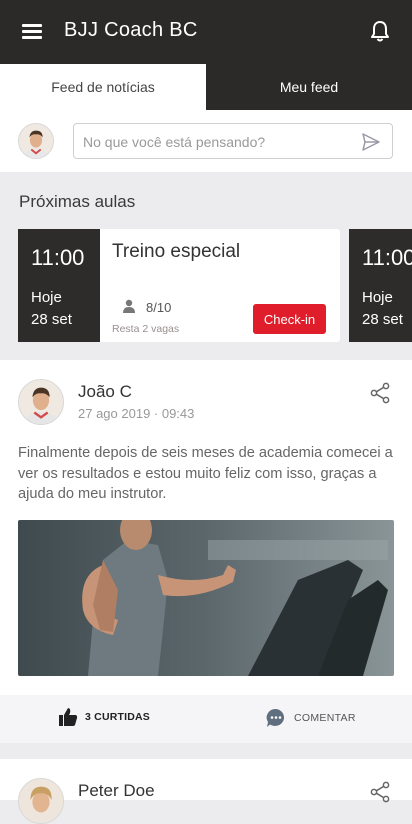 Image resolution: width=412 pixels, height=824 pixels. I want to click on class-name: Treino especial, so click(176, 251).